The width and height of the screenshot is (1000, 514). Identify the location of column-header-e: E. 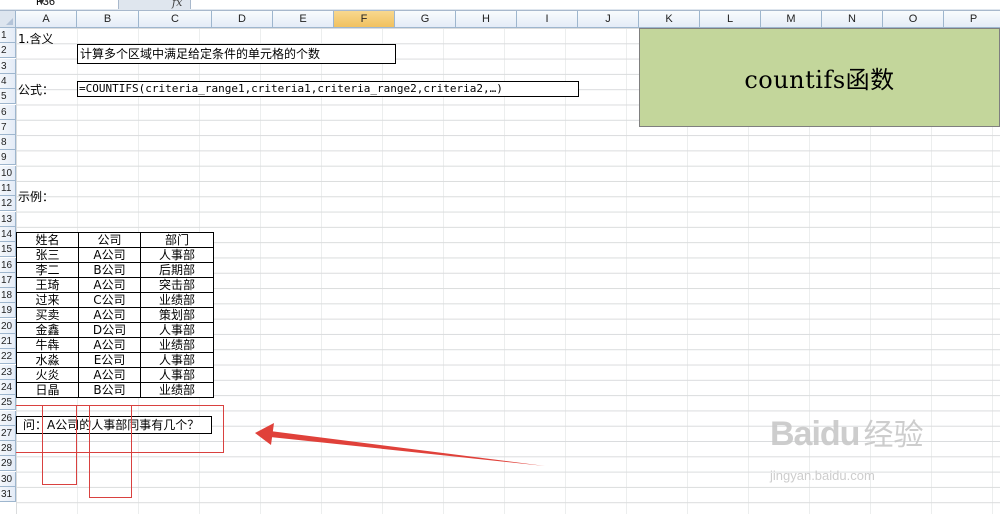
(303, 19).